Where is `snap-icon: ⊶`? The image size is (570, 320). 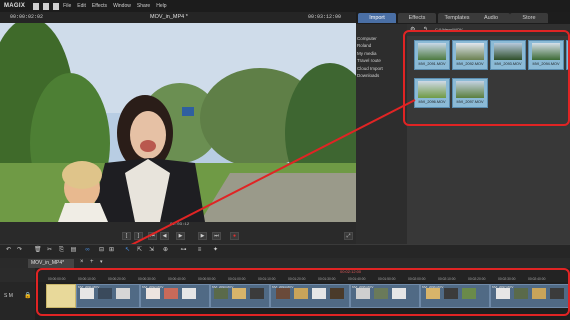
snap-icon: ⊶ is located at coordinates (183, 250).